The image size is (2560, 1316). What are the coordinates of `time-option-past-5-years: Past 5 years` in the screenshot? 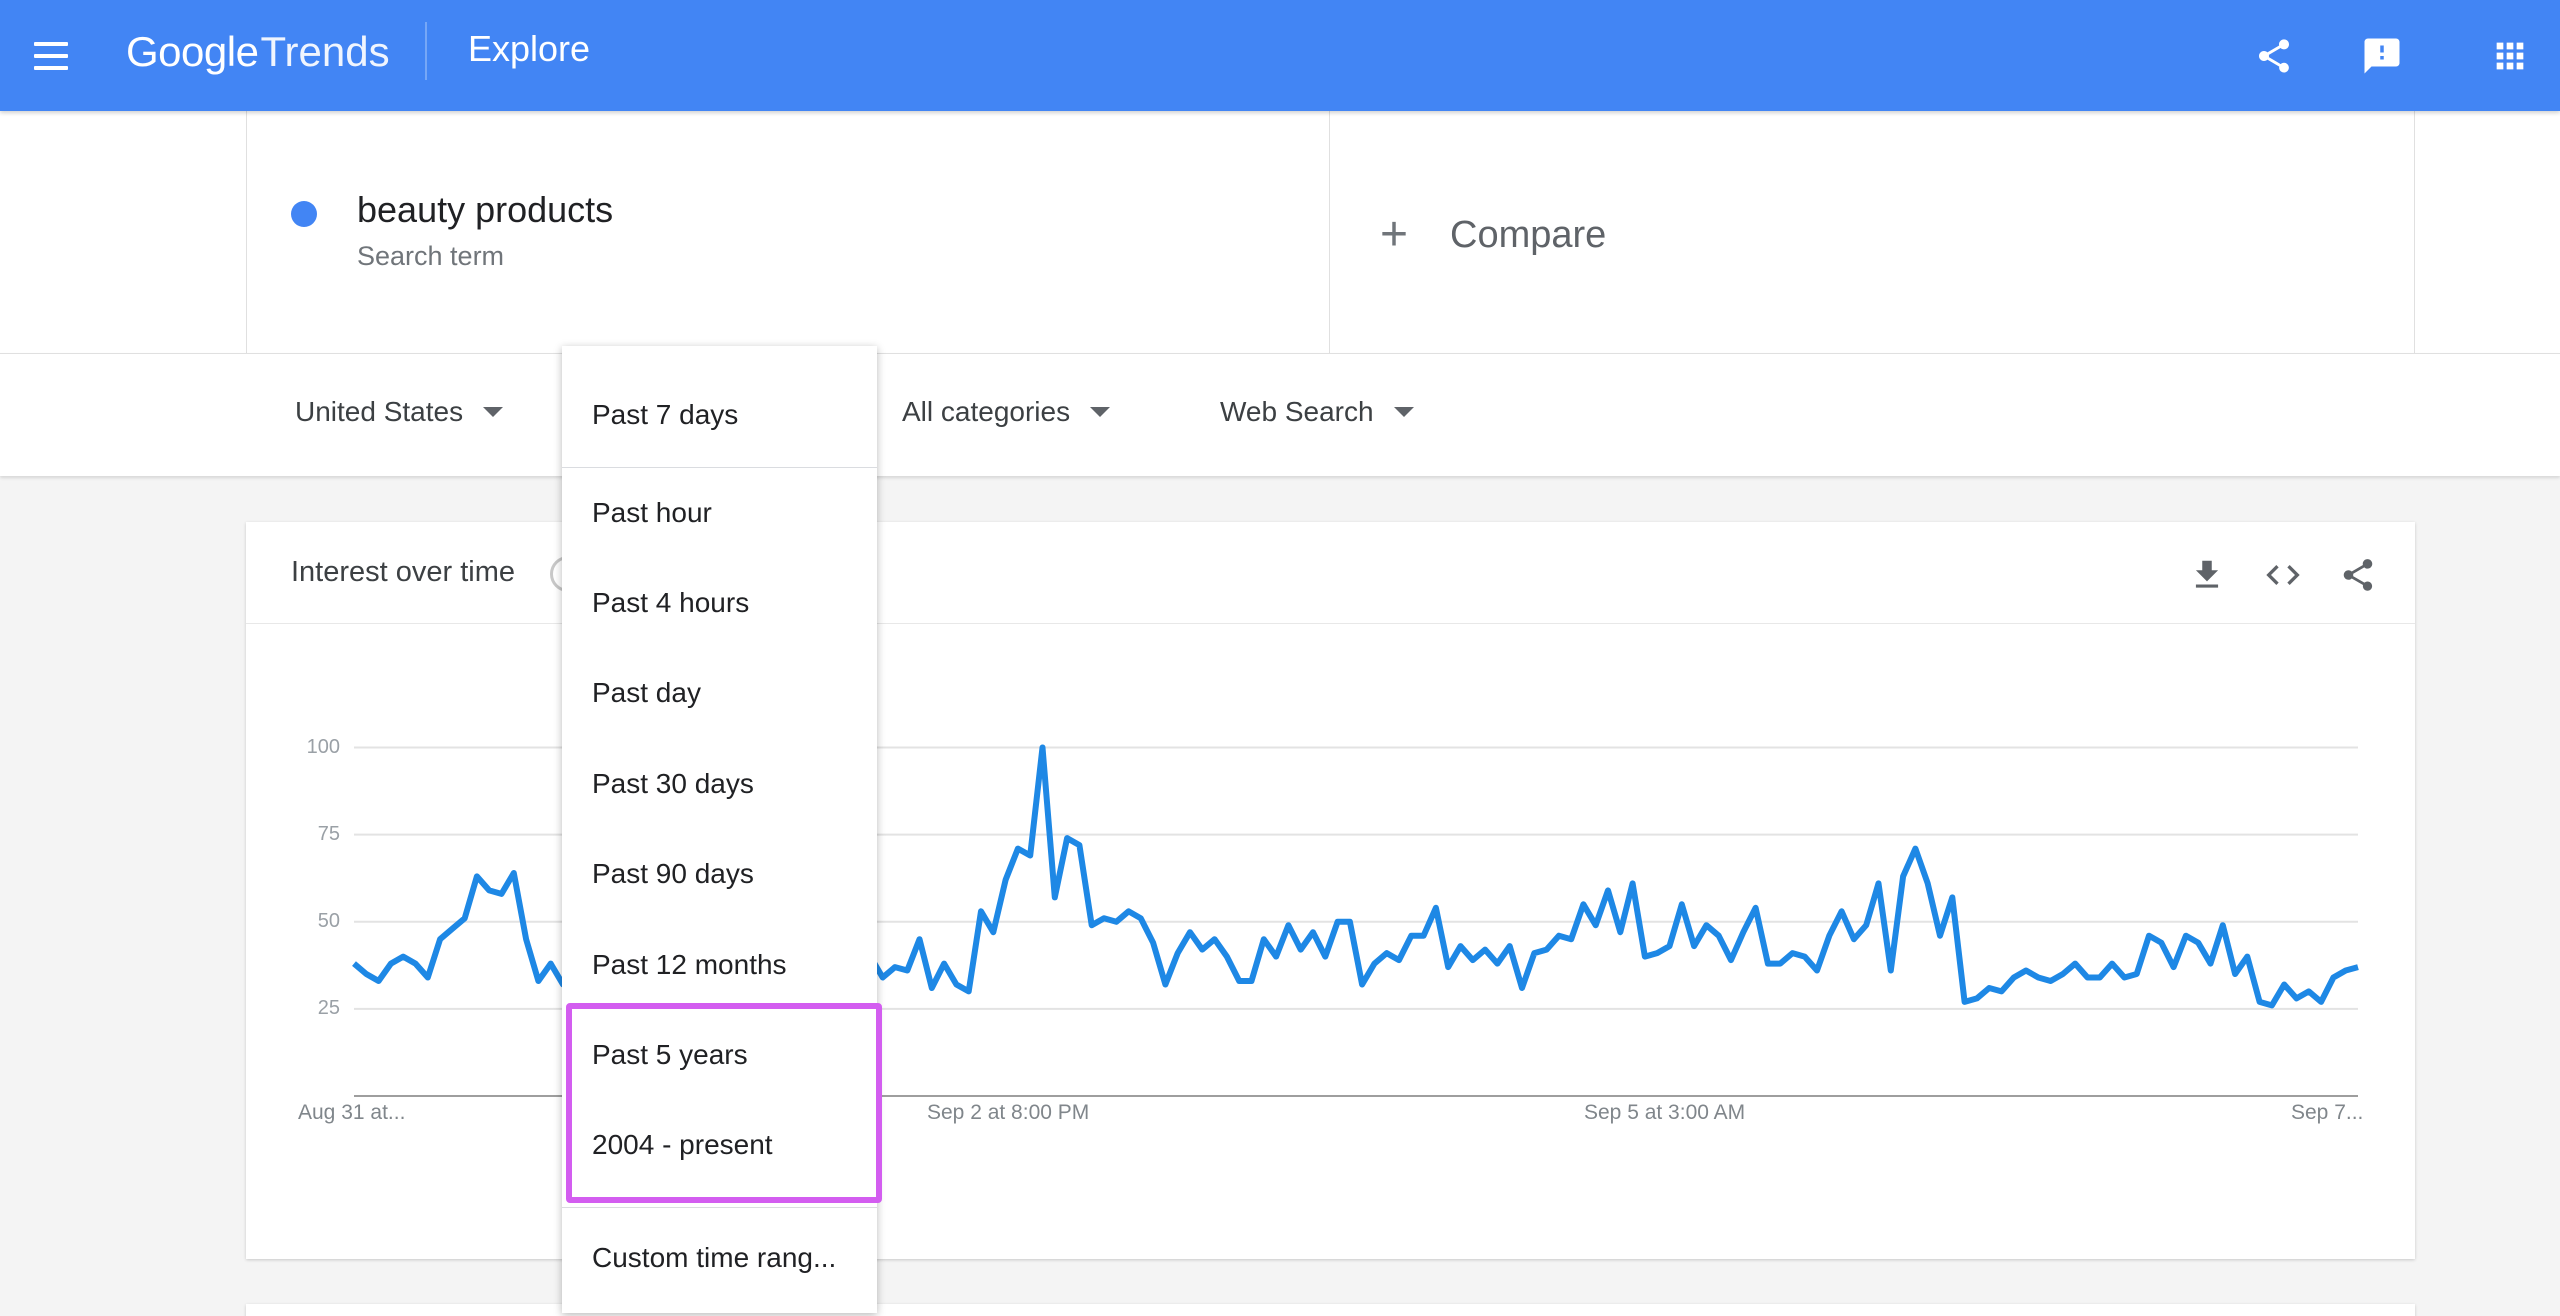 It's located at (670, 1055).